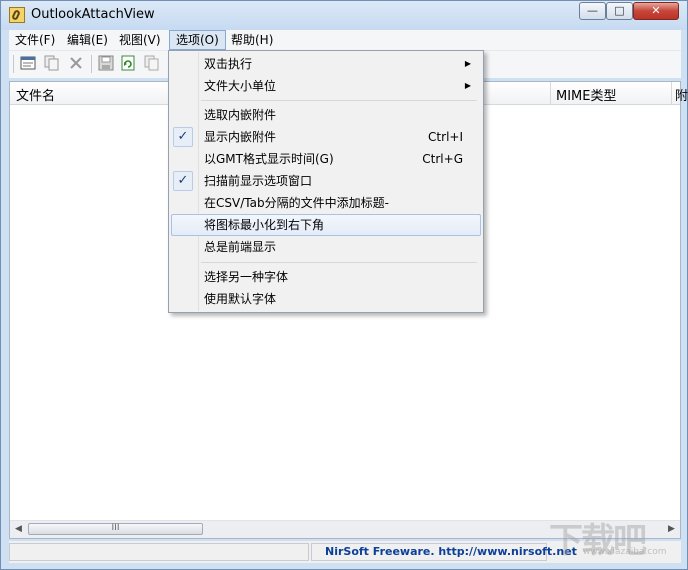  Describe the element at coordinates (451, 551) in the screenshot. I see `nirsoft-link: NirSoft Freeware. http://www.nirsoft.net` at that location.